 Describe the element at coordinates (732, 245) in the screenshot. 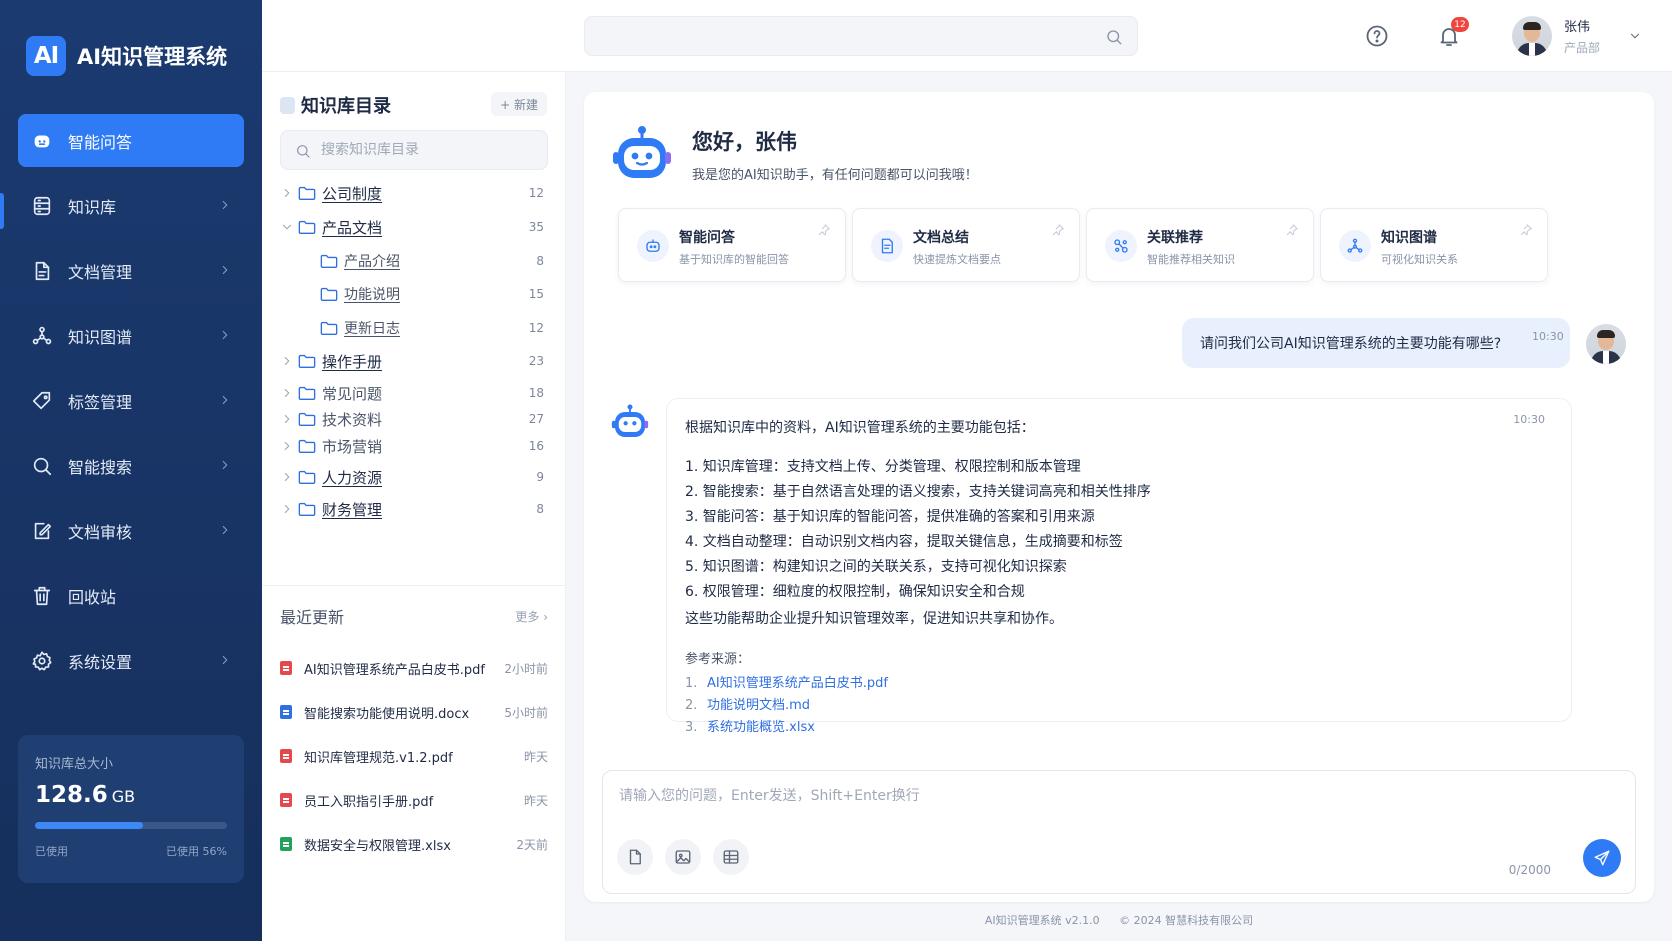

I see `card-smart-qa: 智能问答 基于知识库的智能回答` at that location.